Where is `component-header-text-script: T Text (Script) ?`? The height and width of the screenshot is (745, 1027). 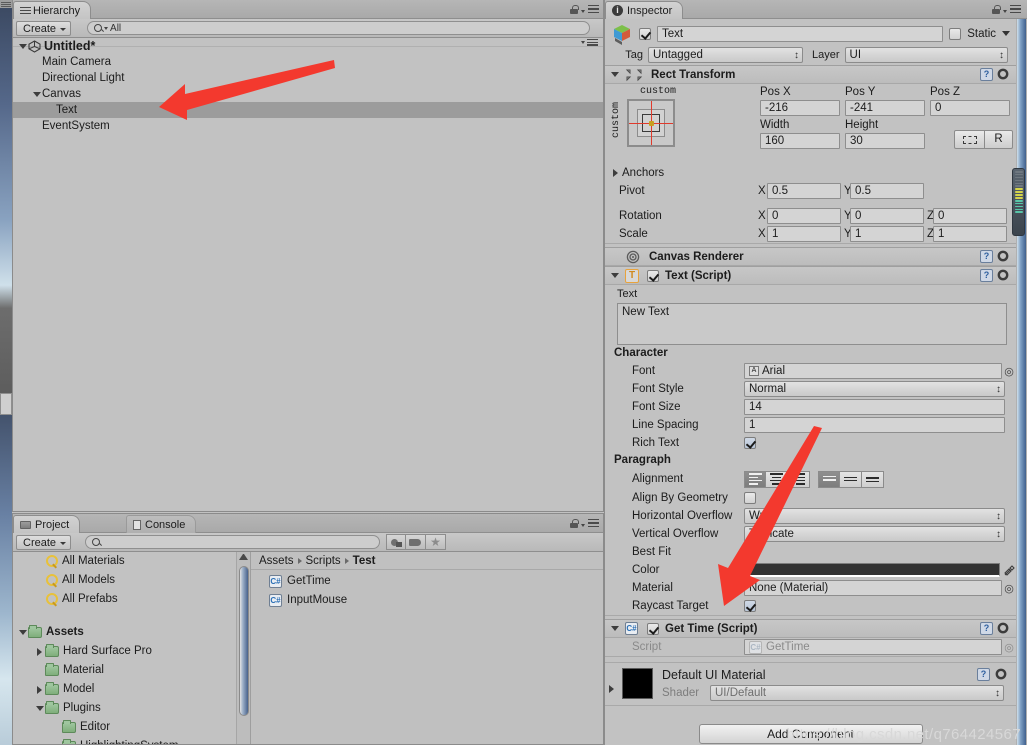
component-header-text-script: T Text (Script) ? is located at coordinates (810, 275).